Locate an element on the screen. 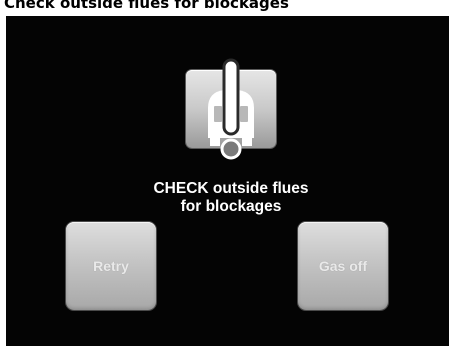  fault-message: CHECK outside flues for blockages is located at coordinates (231, 198).